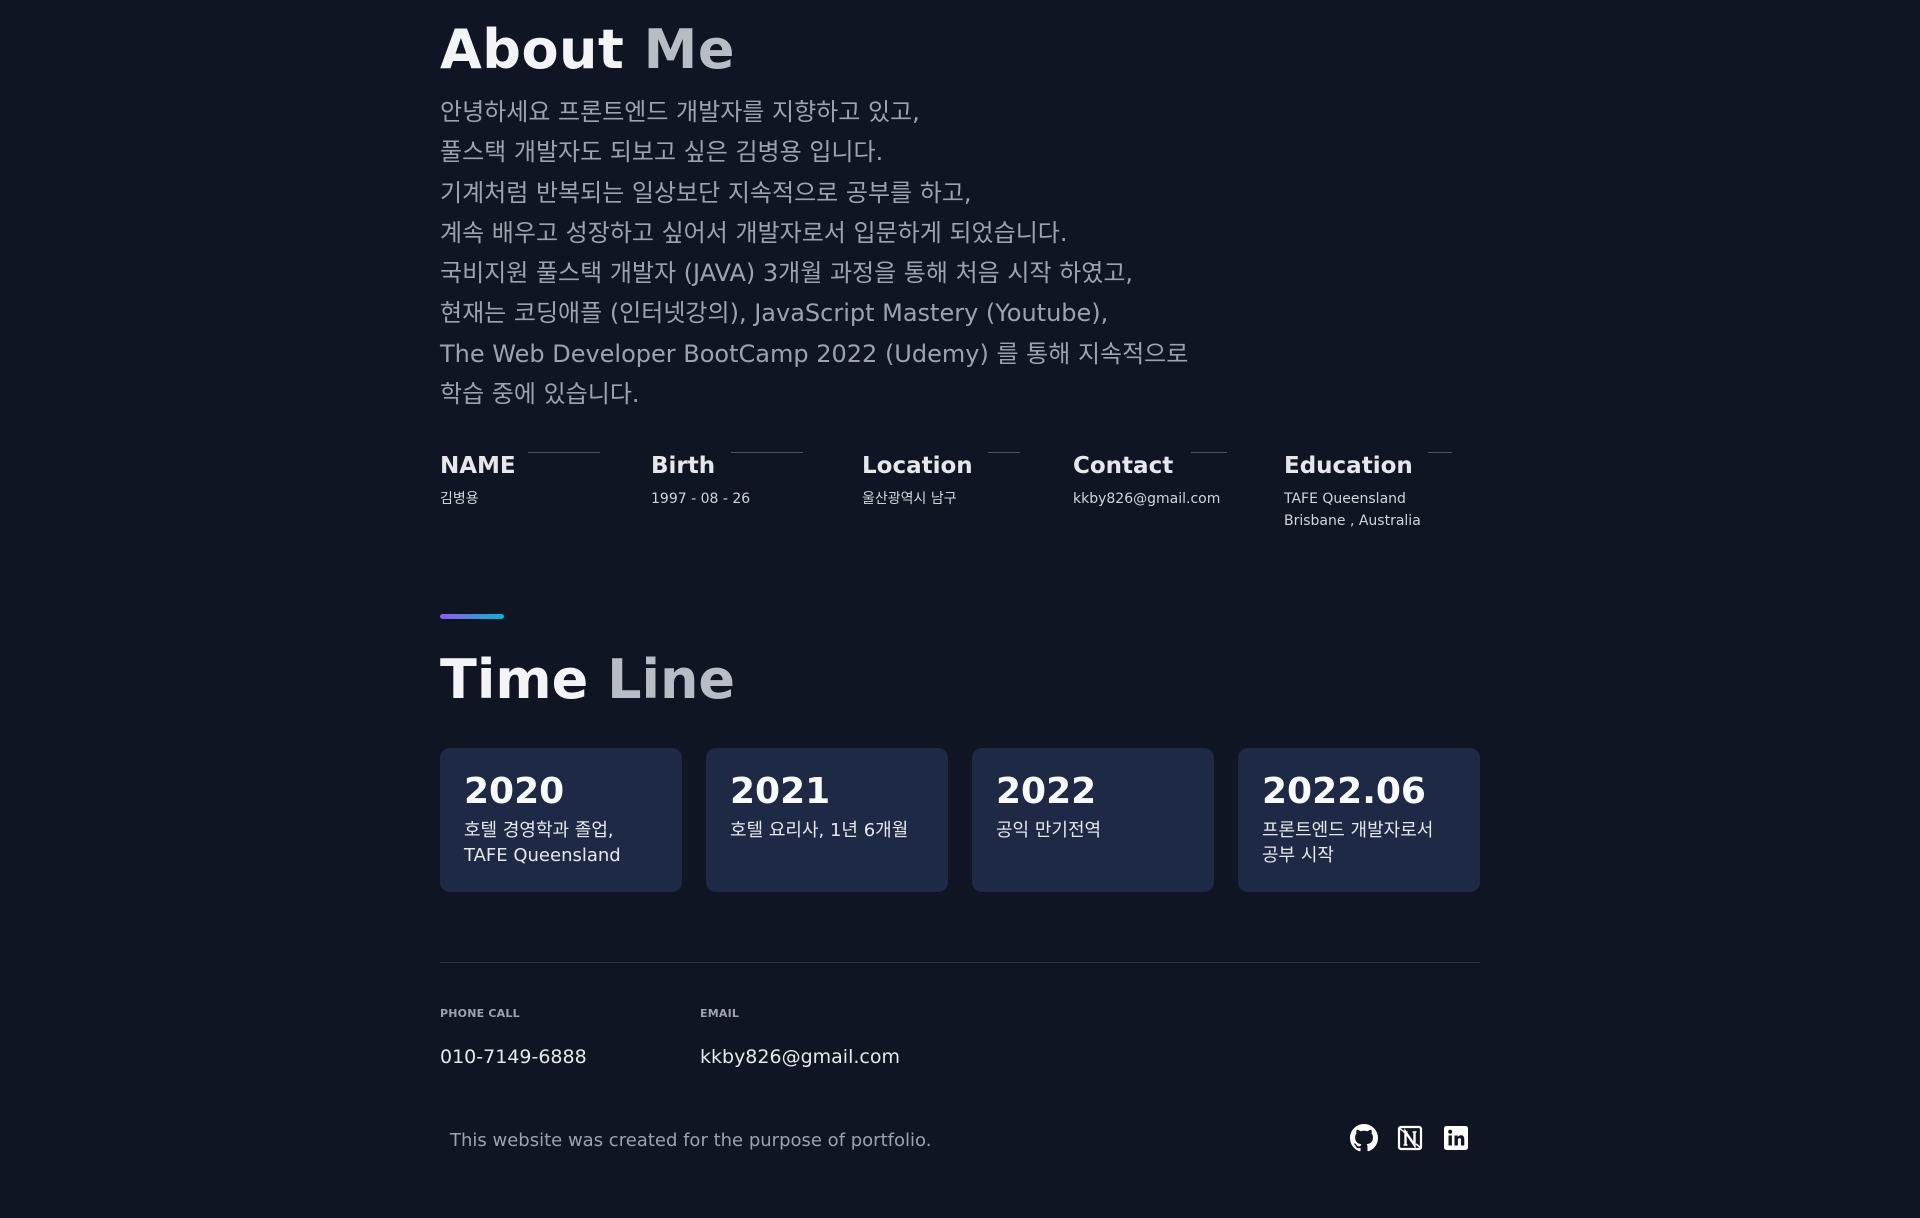 The height and width of the screenshot is (1218, 1920). What do you see at coordinates (1360, 843) in the screenshot?
I see `card-description: 프론트엔드 개발자로서 공부 시작` at bounding box center [1360, 843].